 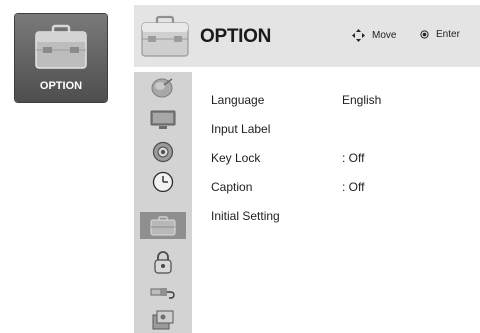 What do you see at coordinates (236, 158) in the screenshot?
I see `menu-item-label: Key Lock` at bounding box center [236, 158].